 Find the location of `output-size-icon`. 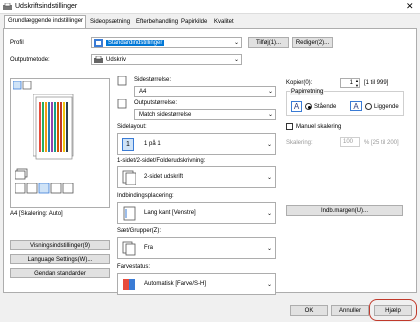

output-size-icon is located at coordinates (122, 104).